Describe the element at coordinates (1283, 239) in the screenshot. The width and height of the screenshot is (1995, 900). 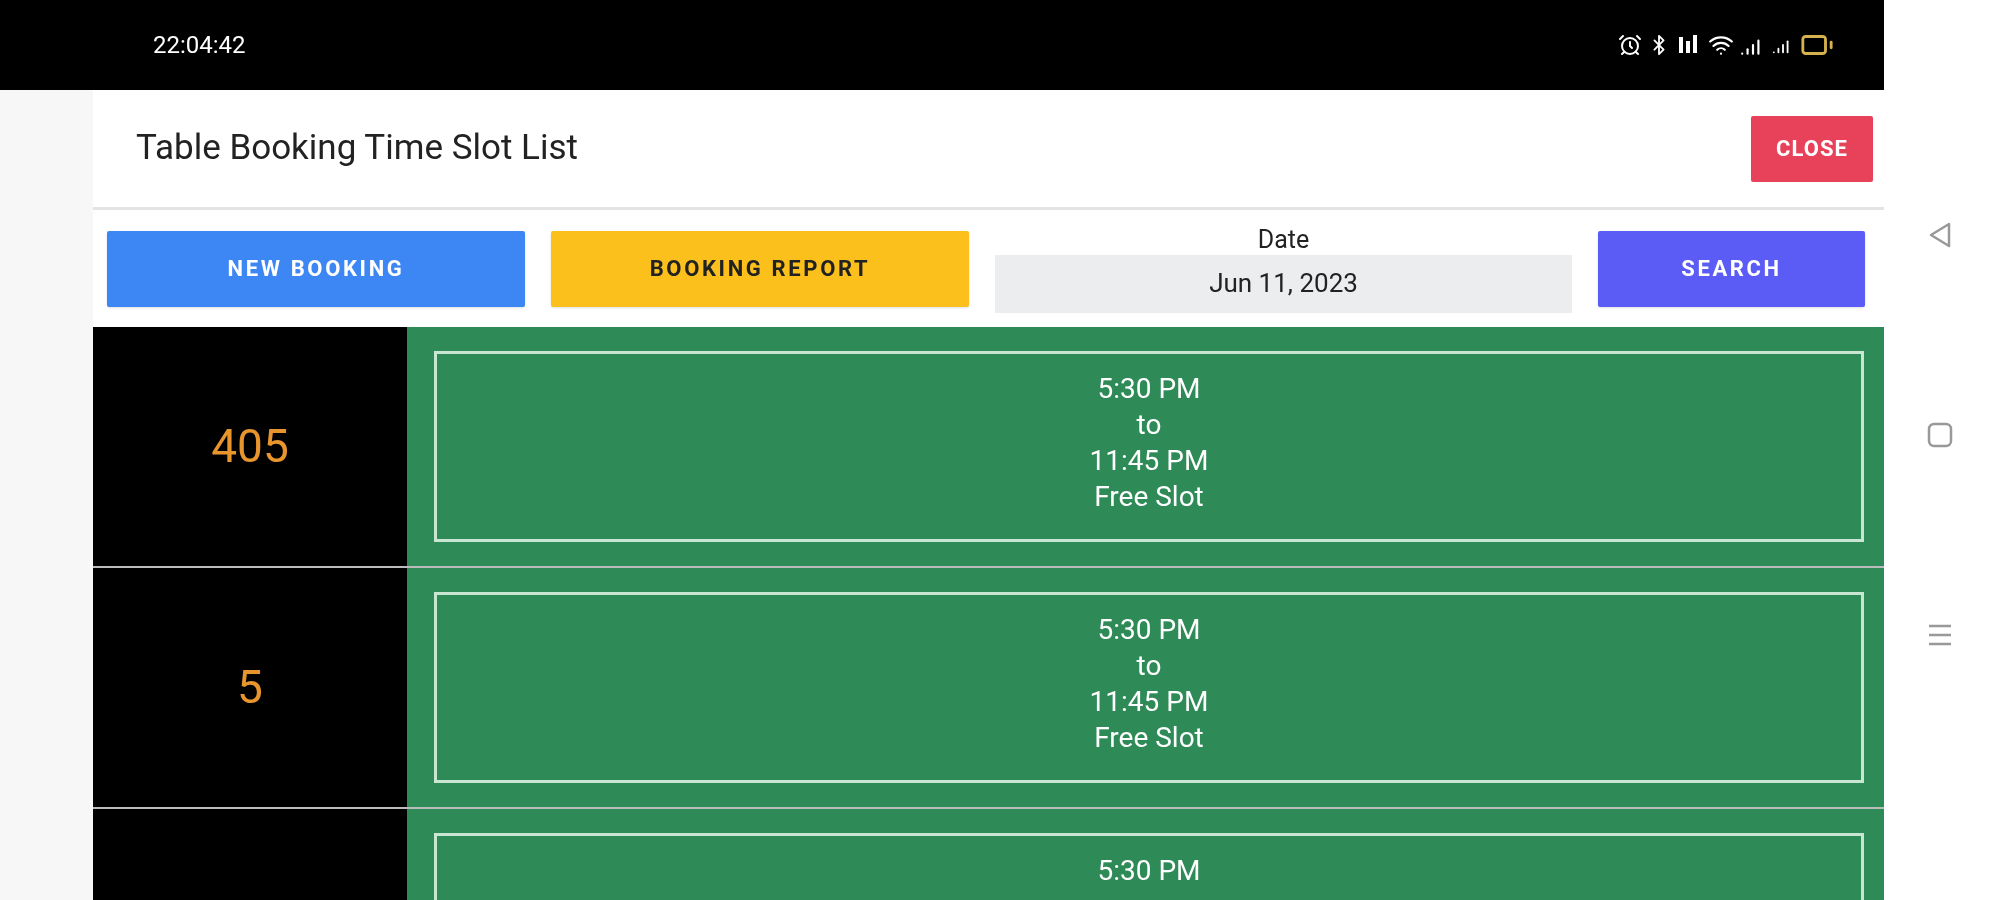
I see `date-label: Date` at that location.